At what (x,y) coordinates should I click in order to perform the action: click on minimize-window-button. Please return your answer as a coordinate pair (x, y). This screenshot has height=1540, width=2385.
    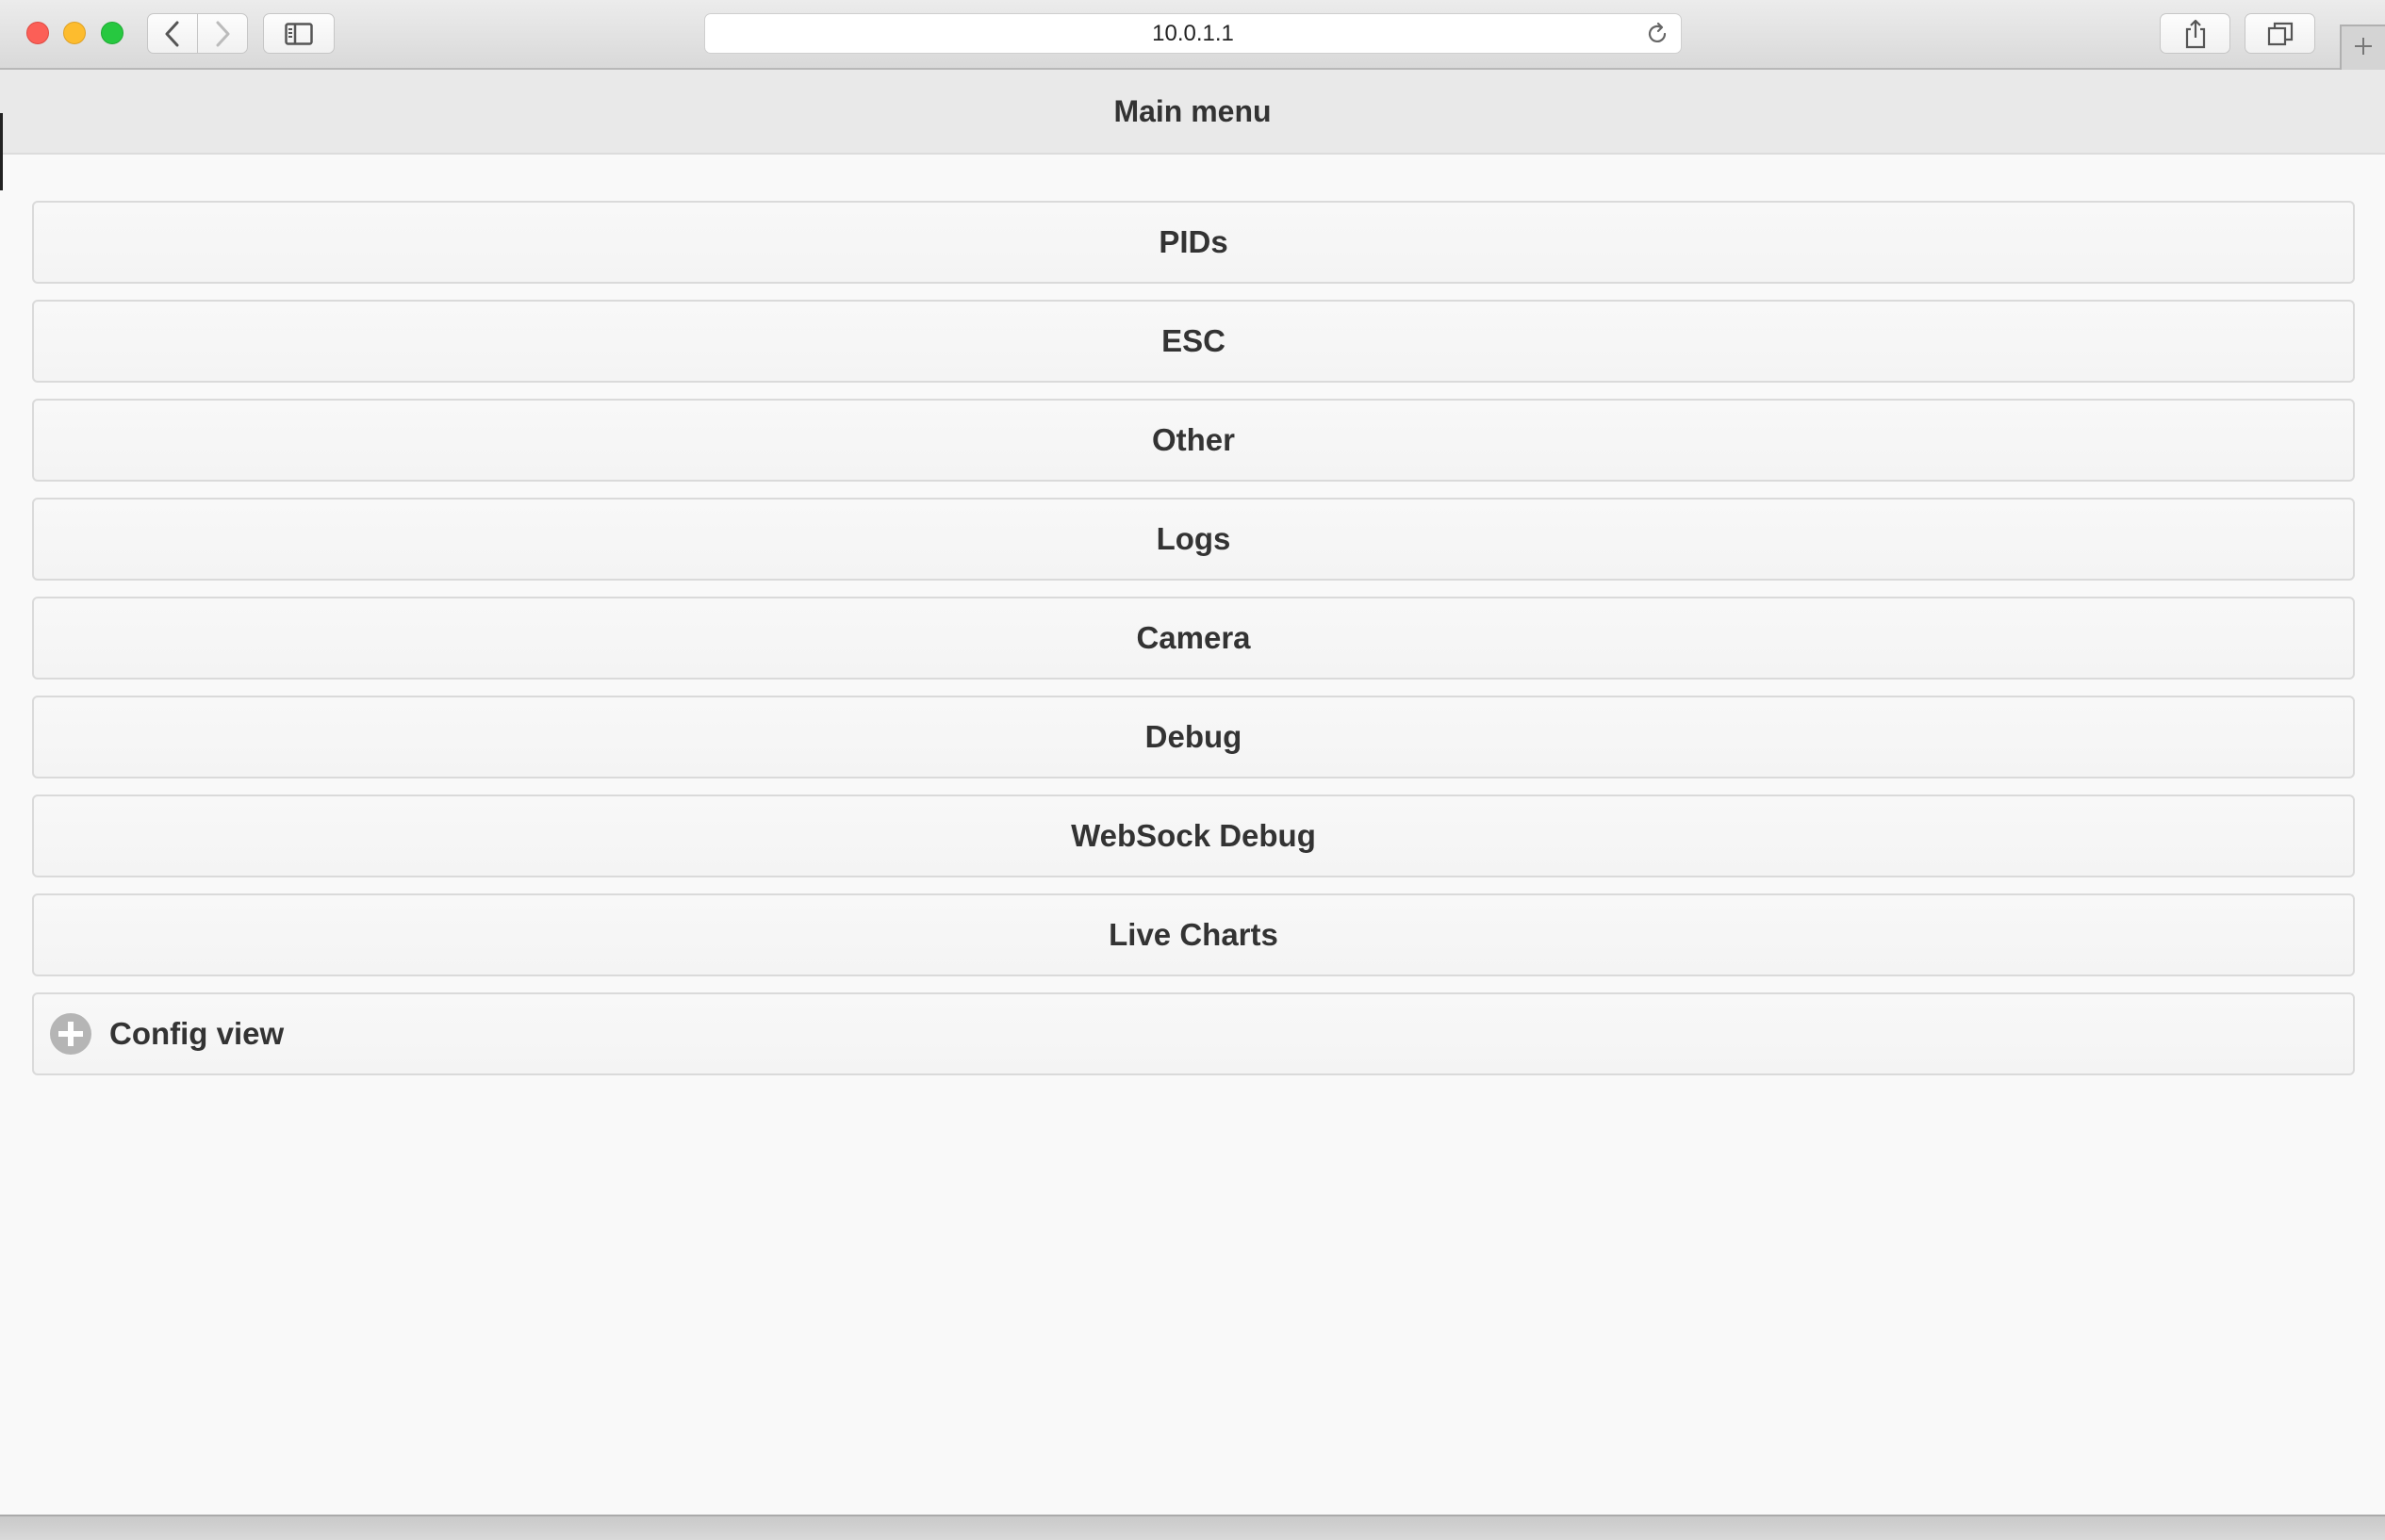
    Looking at the image, I should click on (74, 33).